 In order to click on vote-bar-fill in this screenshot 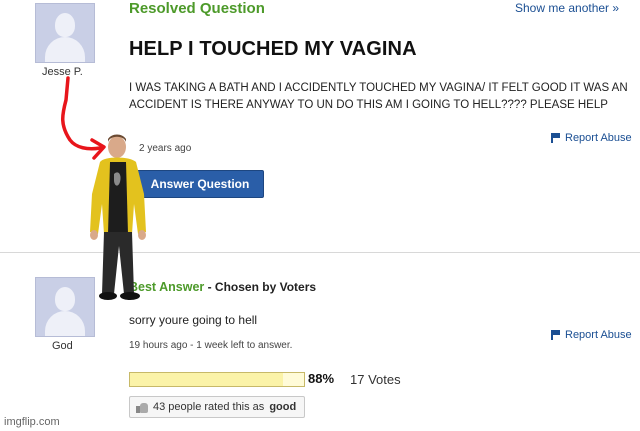, I will do `click(207, 379)`.